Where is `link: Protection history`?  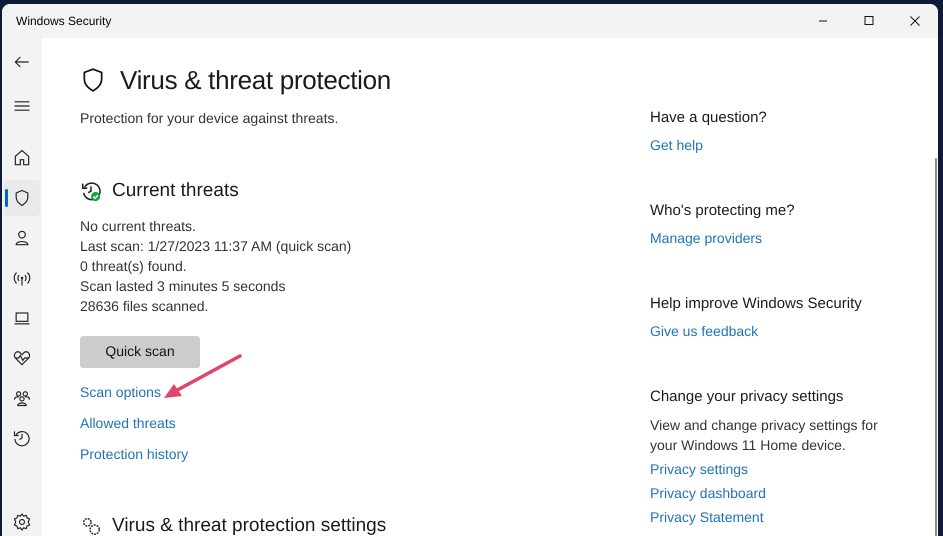
link: Protection history is located at coordinates (134, 454).